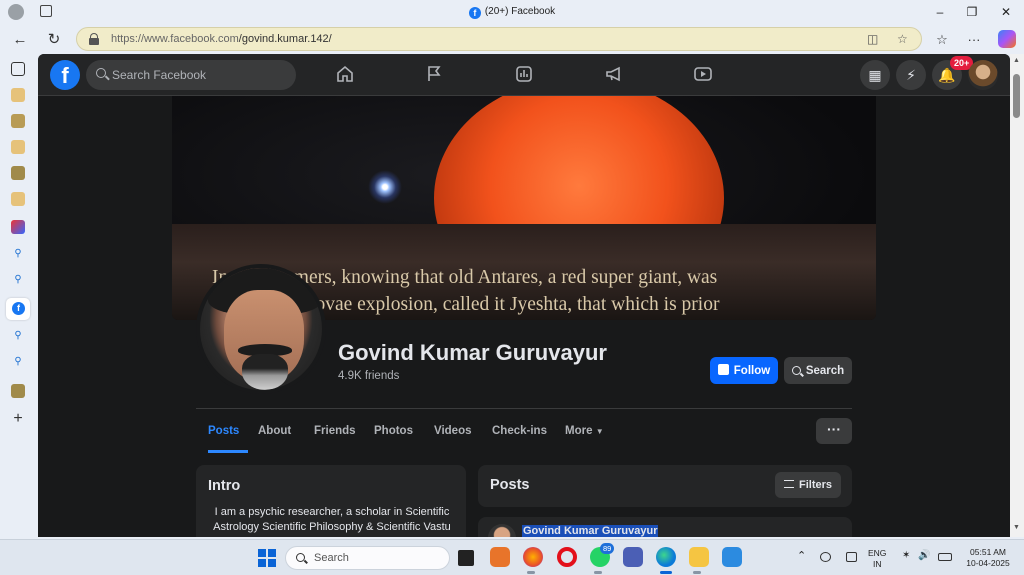  What do you see at coordinates (872, 39) in the screenshot?
I see `split-screen-icon: ◫` at bounding box center [872, 39].